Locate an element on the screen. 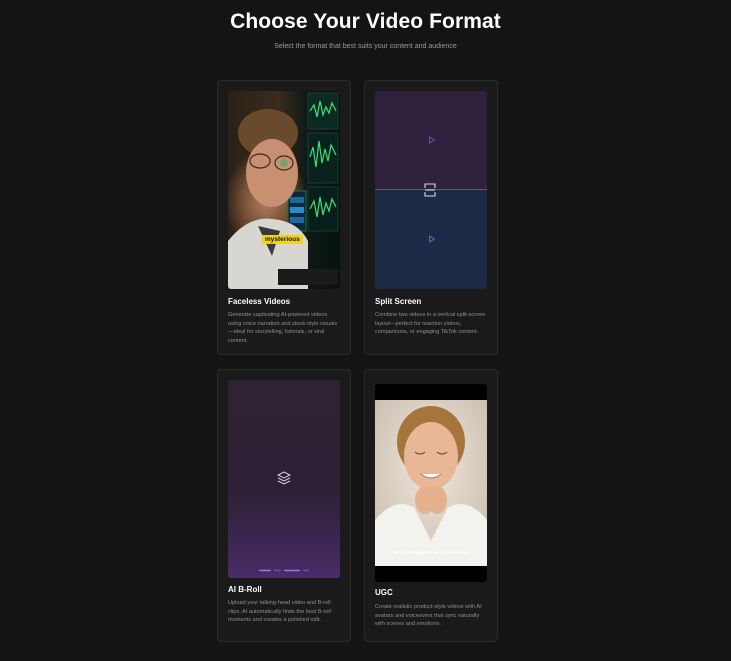  faceless-illustration is located at coordinates (283, 190).